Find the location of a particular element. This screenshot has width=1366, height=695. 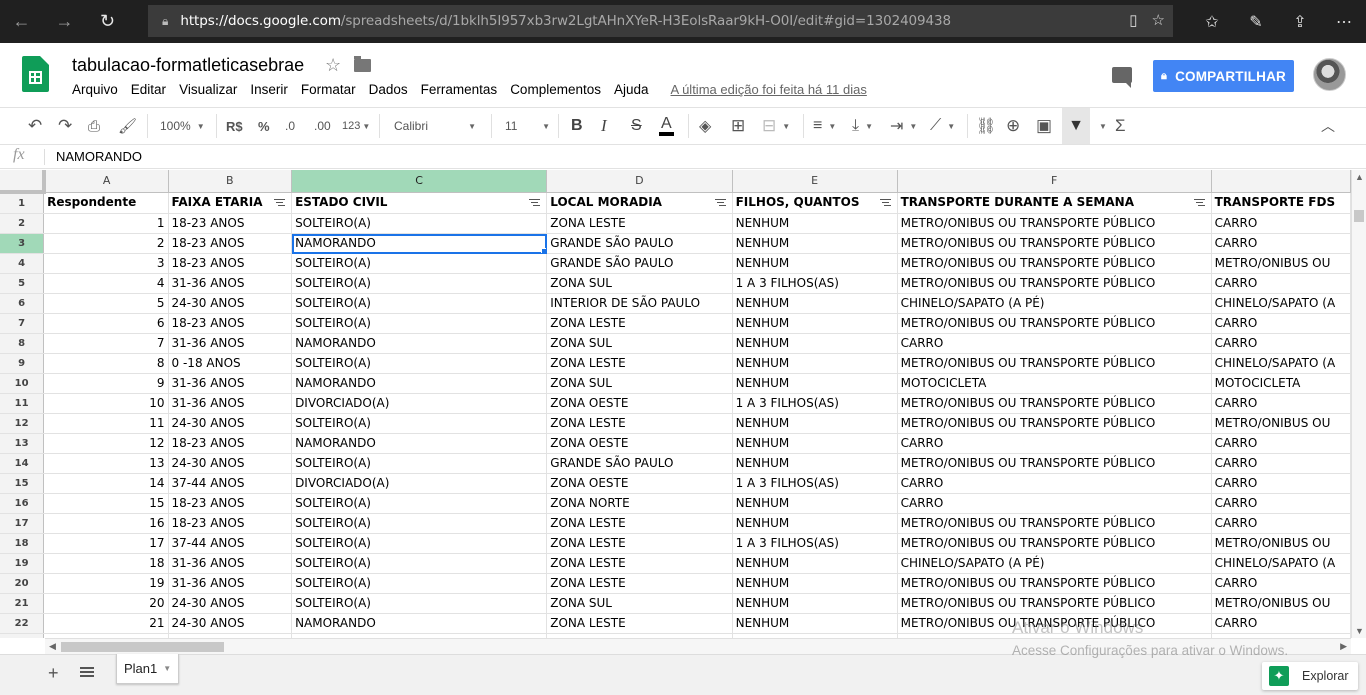

cell: GRANDE SÃO PAULO is located at coordinates (639, 463).